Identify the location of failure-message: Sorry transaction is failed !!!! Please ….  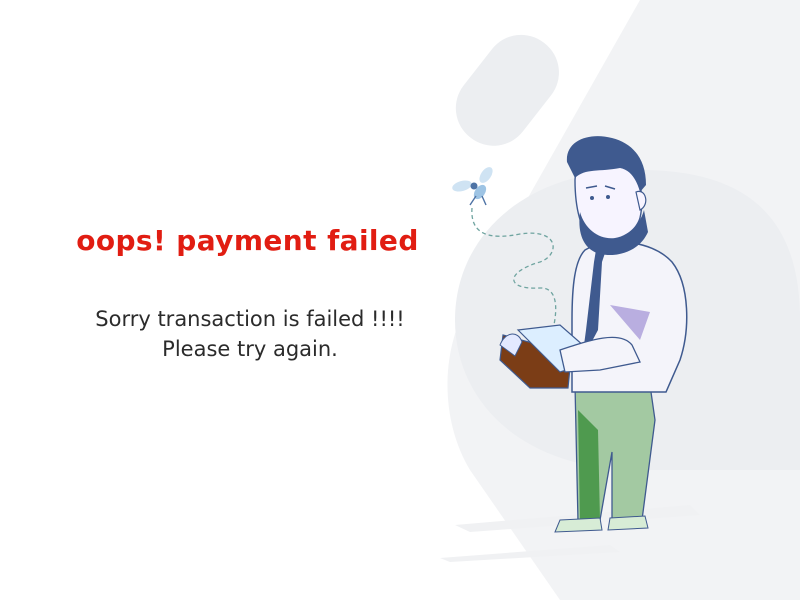
(250, 334).